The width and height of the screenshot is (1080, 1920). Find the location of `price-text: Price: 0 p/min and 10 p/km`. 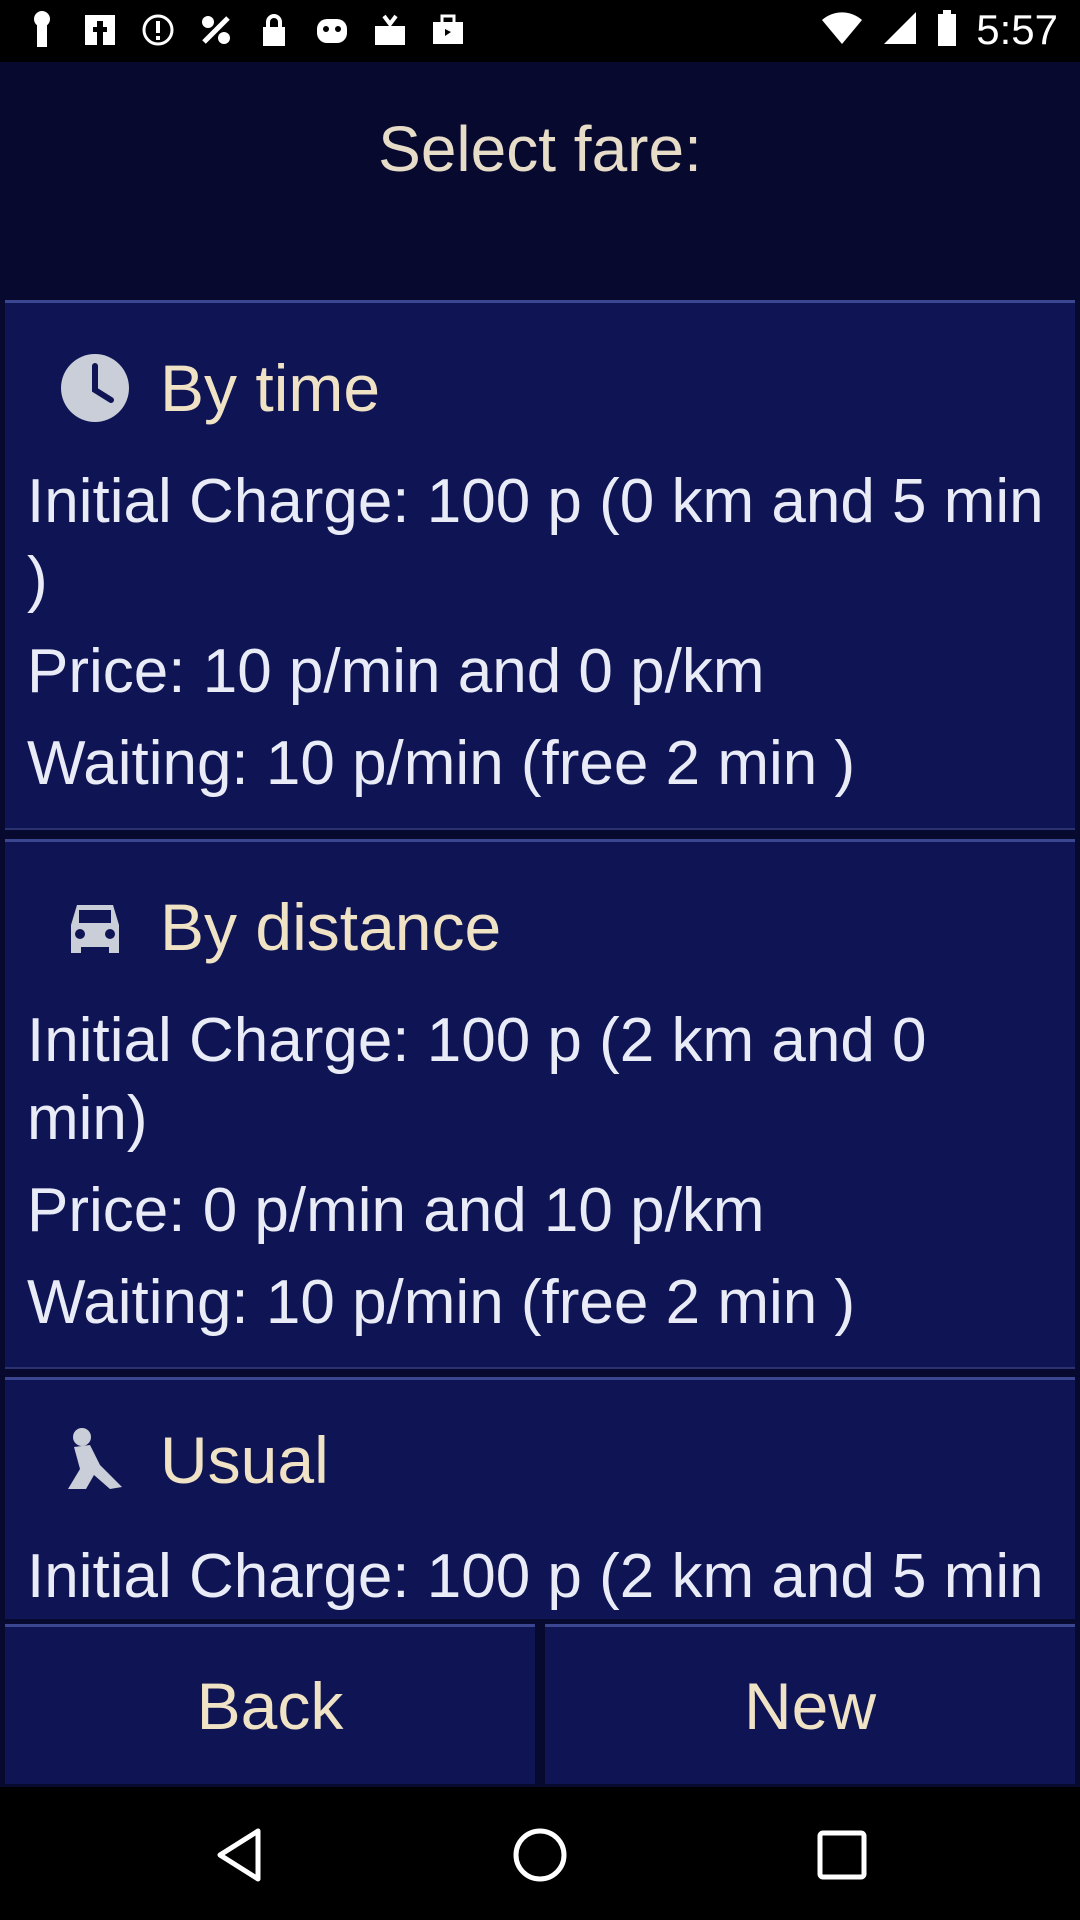

price-text: Price: 0 p/min and 10 p/km is located at coordinates (396, 1210).